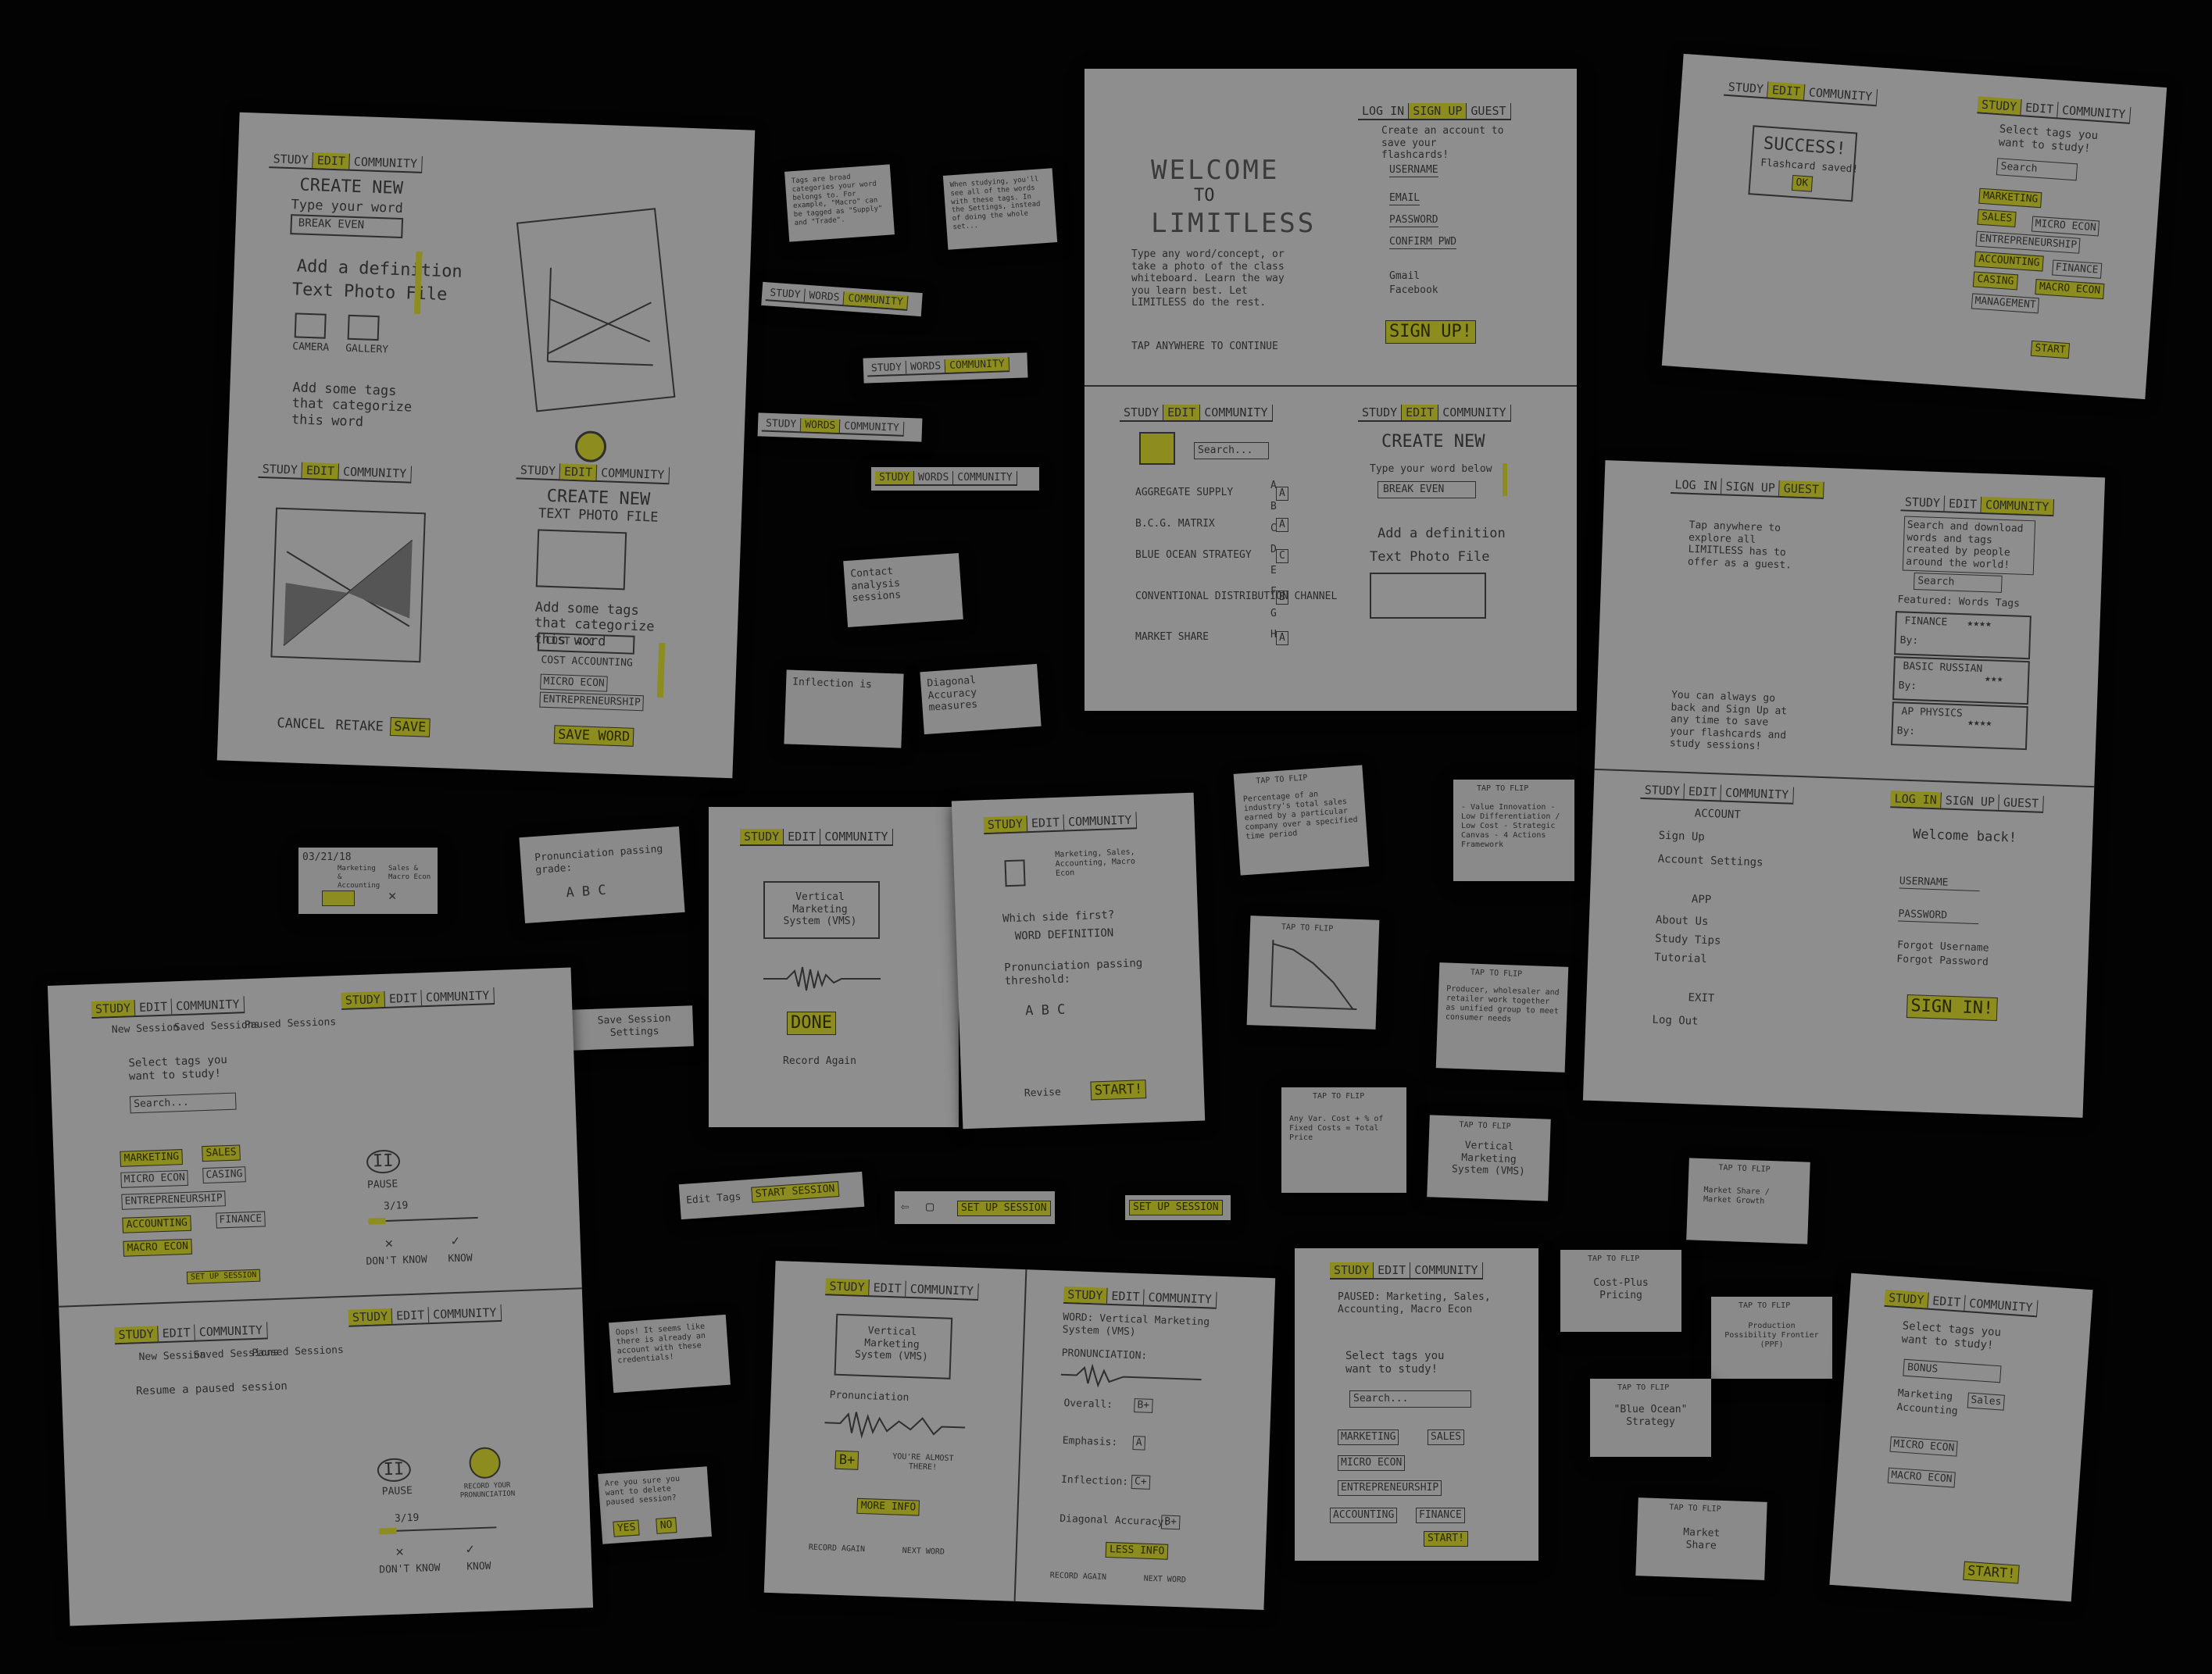 Image resolution: width=2212 pixels, height=1674 pixels. Describe the element at coordinates (838, 1549) in the screenshot. I see `record-again-button: RECORD AGAIN` at that location.